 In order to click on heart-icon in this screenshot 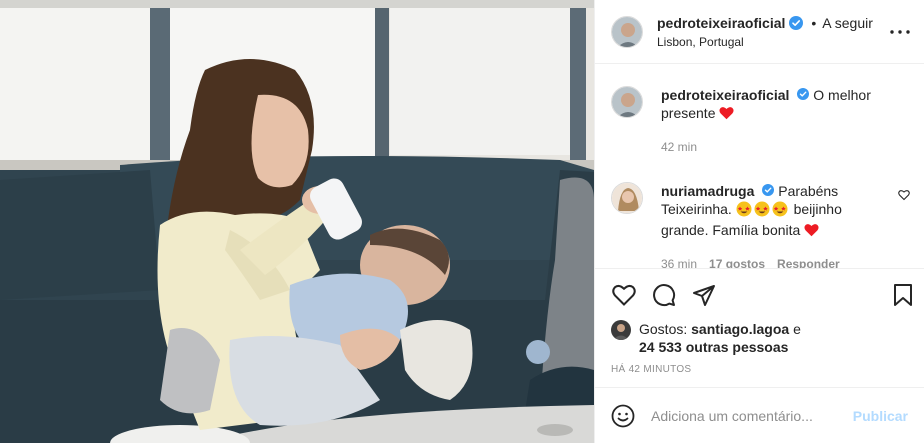, I will do `click(624, 295)`.